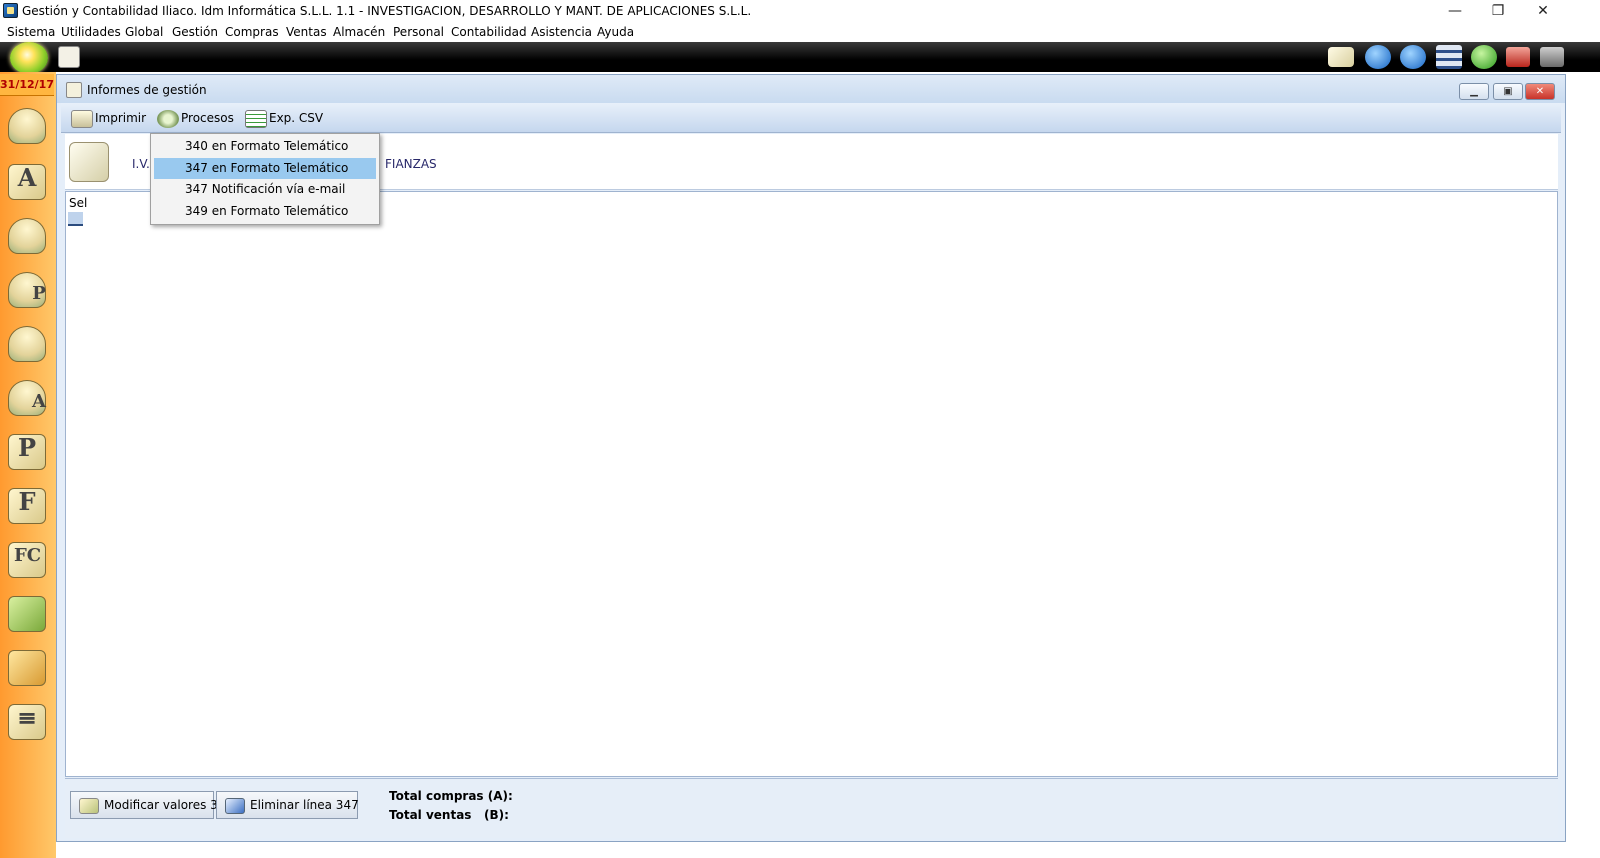 The height and width of the screenshot is (858, 1600). I want to click on header-fianzas-label: FIANZAS, so click(411, 164).